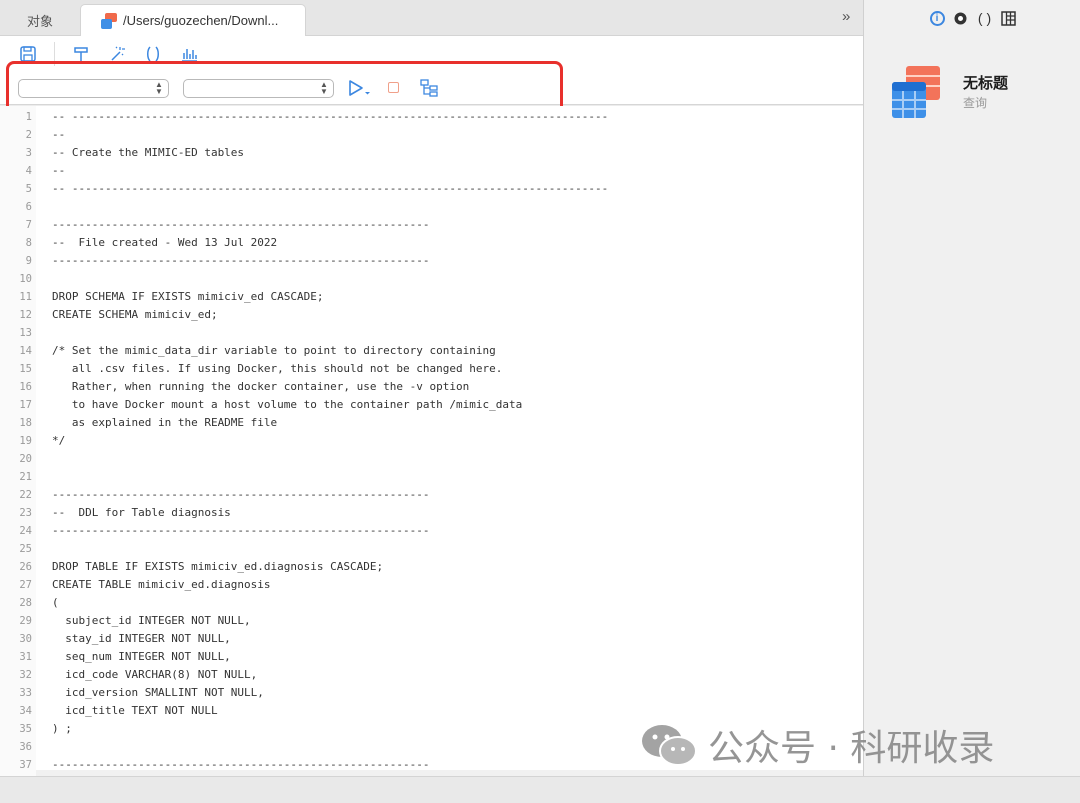 Image resolution: width=1080 pixels, height=803 pixels. What do you see at coordinates (431, 279) in the screenshot?
I see `code-line: 10` at bounding box center [431, 279].